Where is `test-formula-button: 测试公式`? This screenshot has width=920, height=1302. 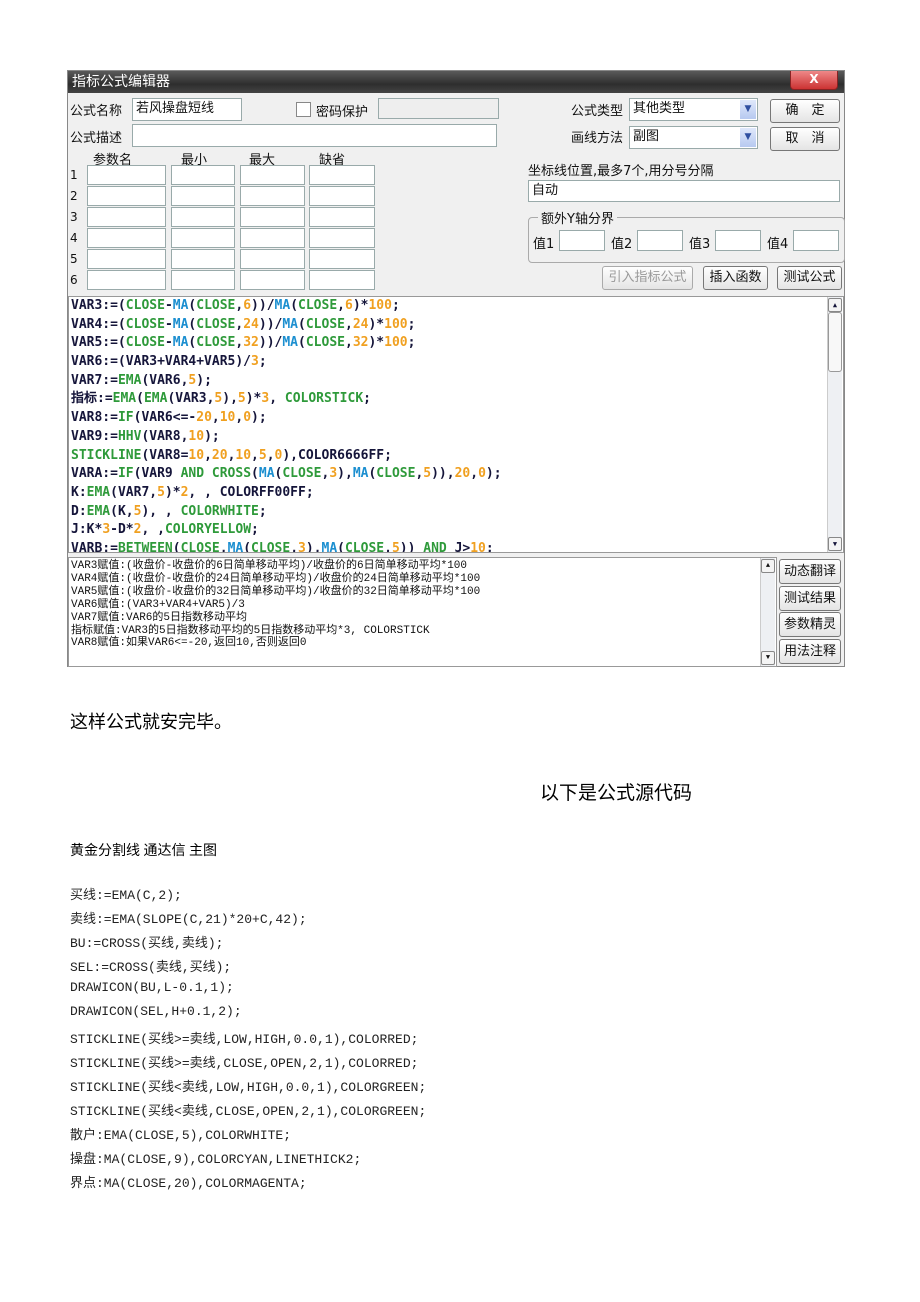 test-formula-button: 测试公式 is located at coordinates (809, 278).